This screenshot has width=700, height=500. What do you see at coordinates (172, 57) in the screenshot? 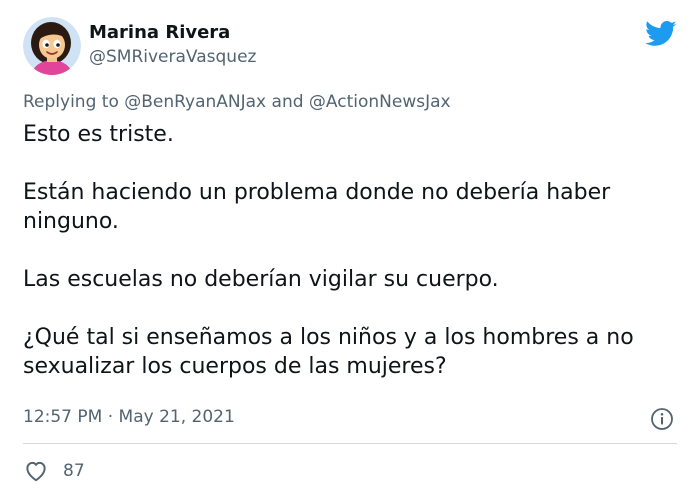
I see `author-handle: @SMRiveraVasquez` at bounding box center [172, 57].